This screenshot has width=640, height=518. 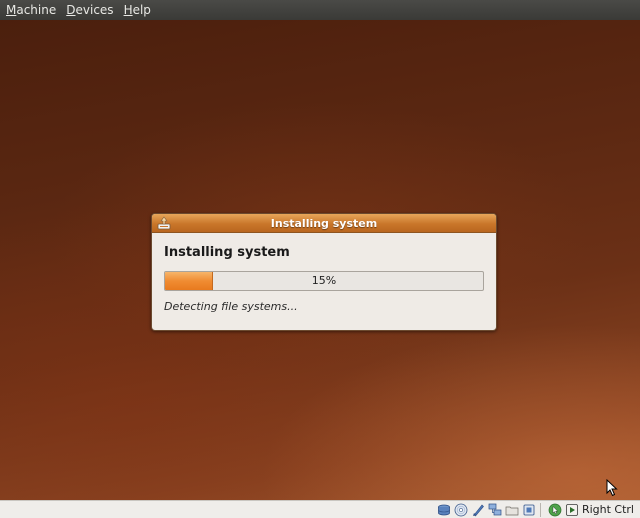 I want to click on mouse-integration-icon, so click(x=555, y=510).